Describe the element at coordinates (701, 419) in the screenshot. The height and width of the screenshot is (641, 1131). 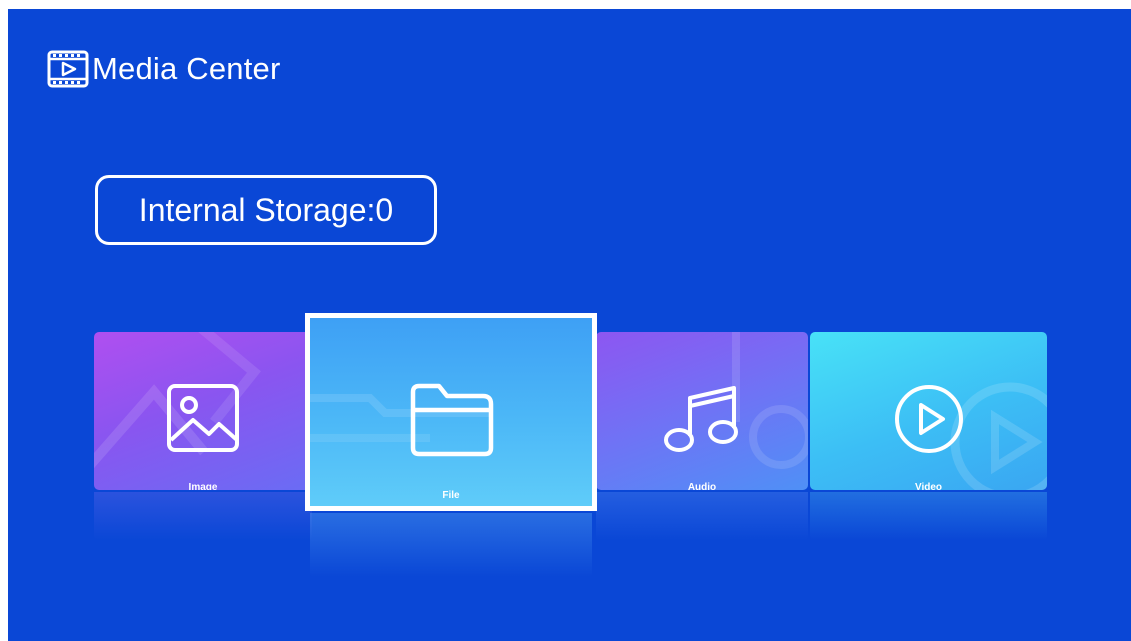
I see `music-note-icon` at that location.